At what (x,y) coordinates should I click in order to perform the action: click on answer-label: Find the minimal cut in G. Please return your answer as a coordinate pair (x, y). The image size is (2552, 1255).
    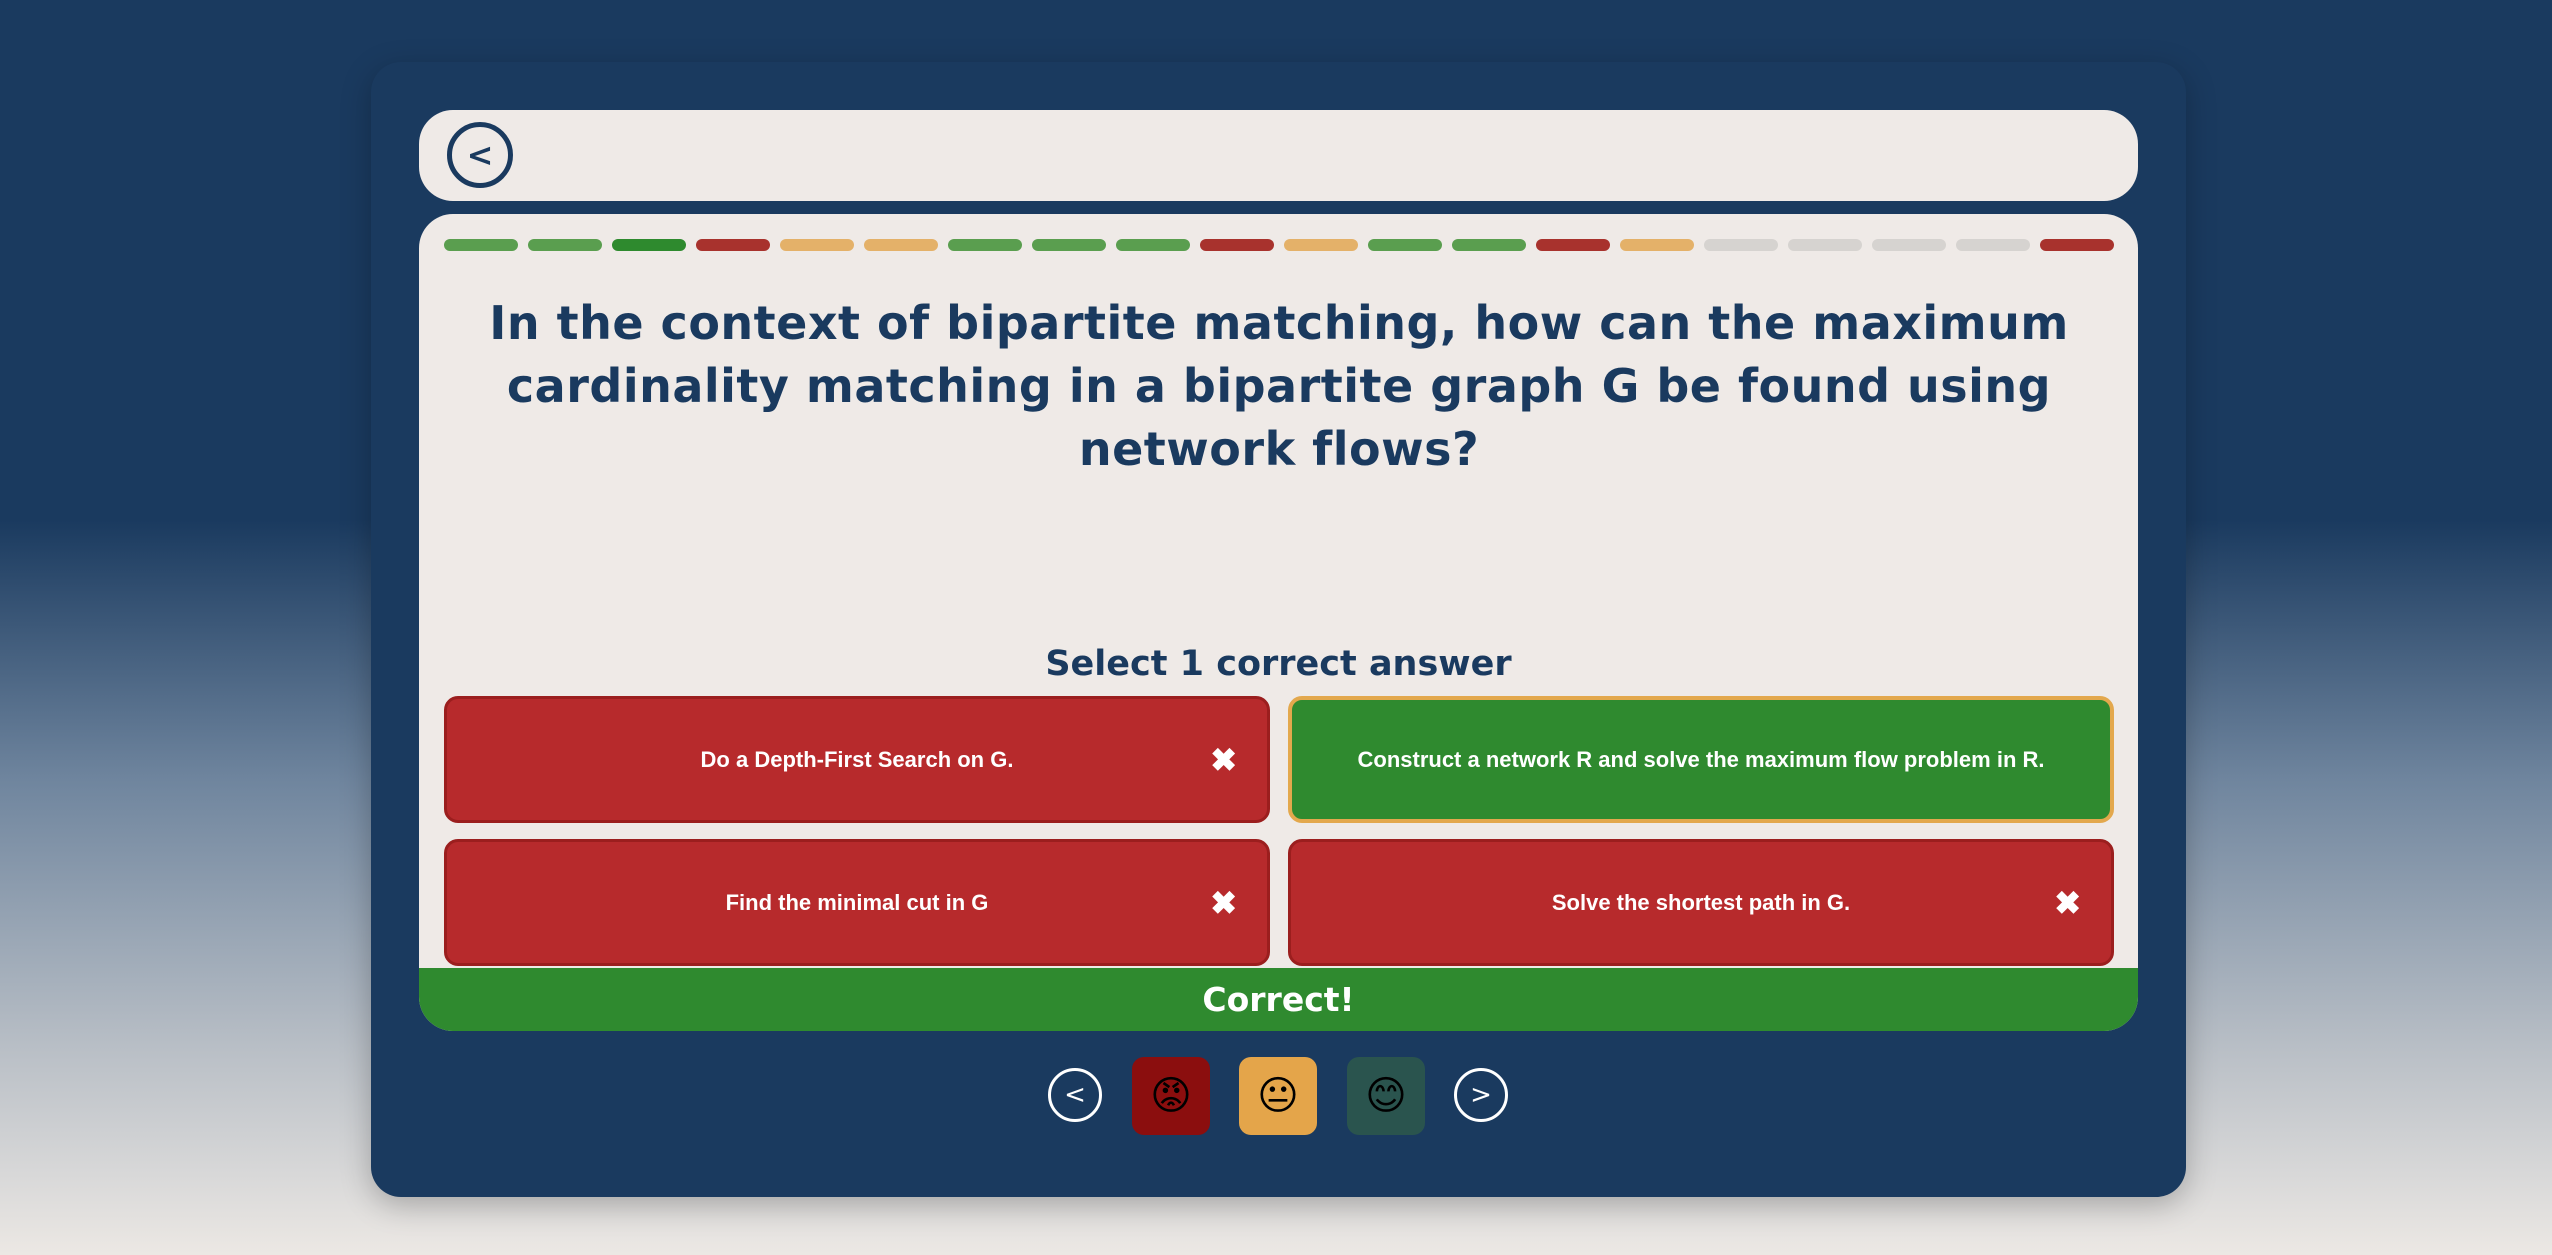
    Looking at the image, I should click on (857, 902).